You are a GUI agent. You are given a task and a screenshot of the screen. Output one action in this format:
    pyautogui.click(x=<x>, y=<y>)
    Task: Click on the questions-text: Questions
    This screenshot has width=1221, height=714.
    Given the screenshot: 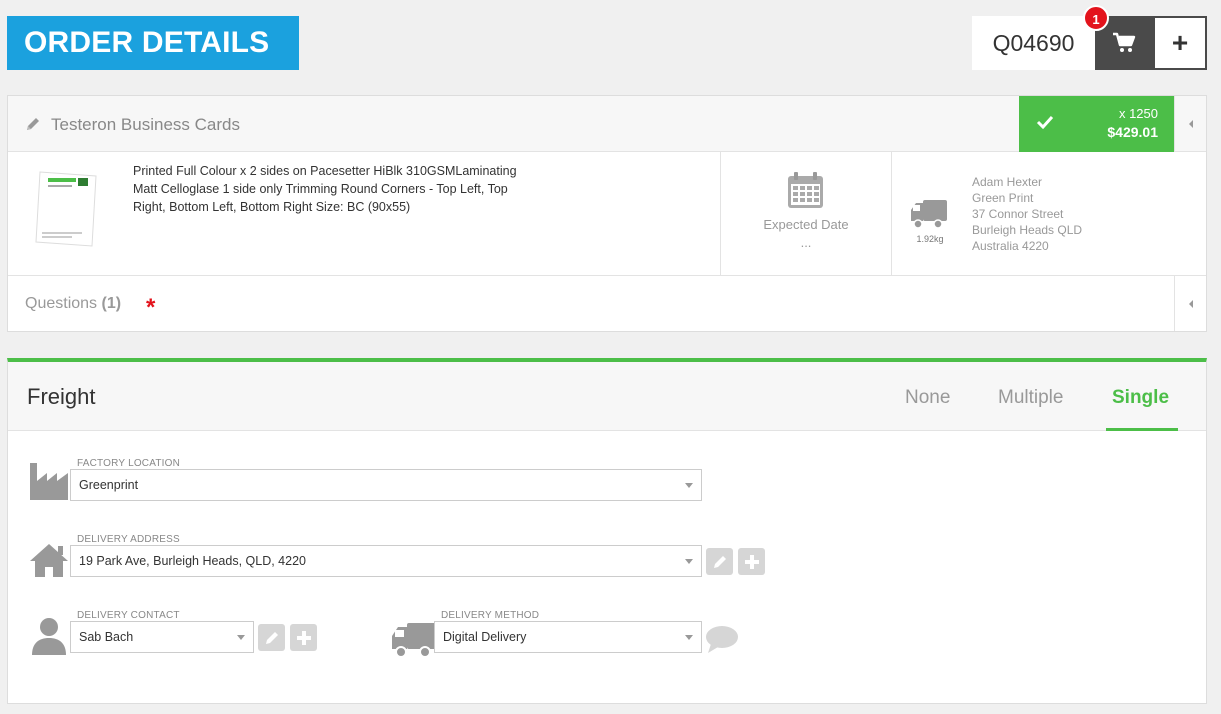 What is the action you would take?
    pyautogui.click(x=61, y=303)
    